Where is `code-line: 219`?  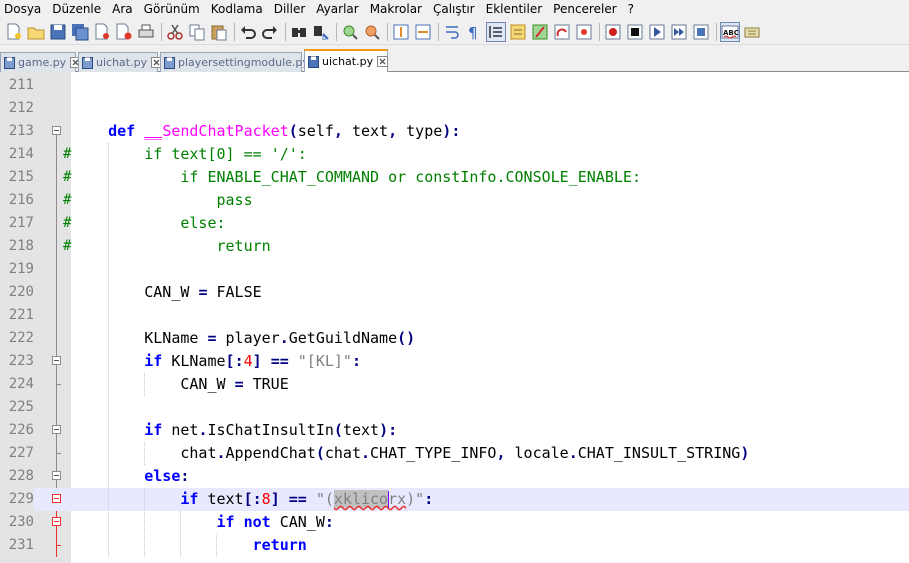 code-line: 219 is located at coordinates (454, 269).